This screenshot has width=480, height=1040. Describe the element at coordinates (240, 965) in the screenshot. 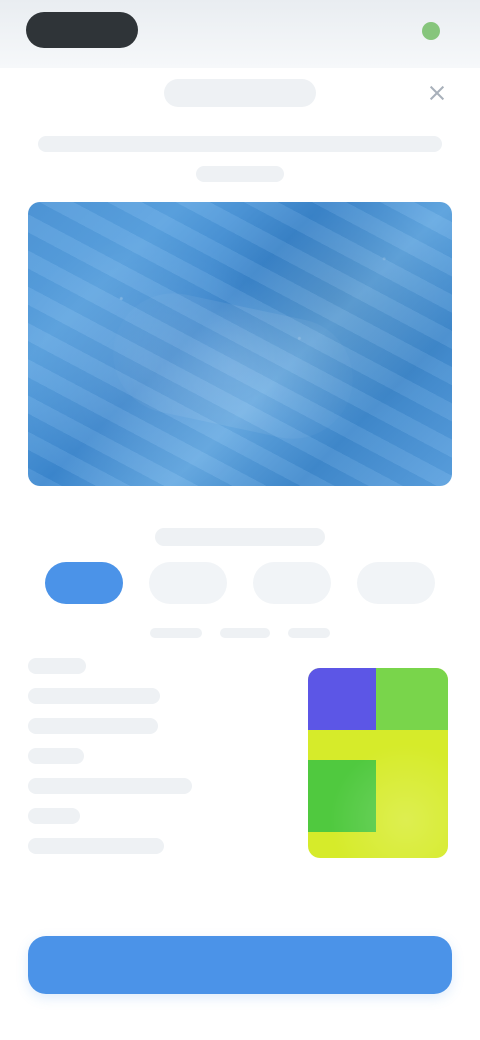

I see `primary-button` at that location.